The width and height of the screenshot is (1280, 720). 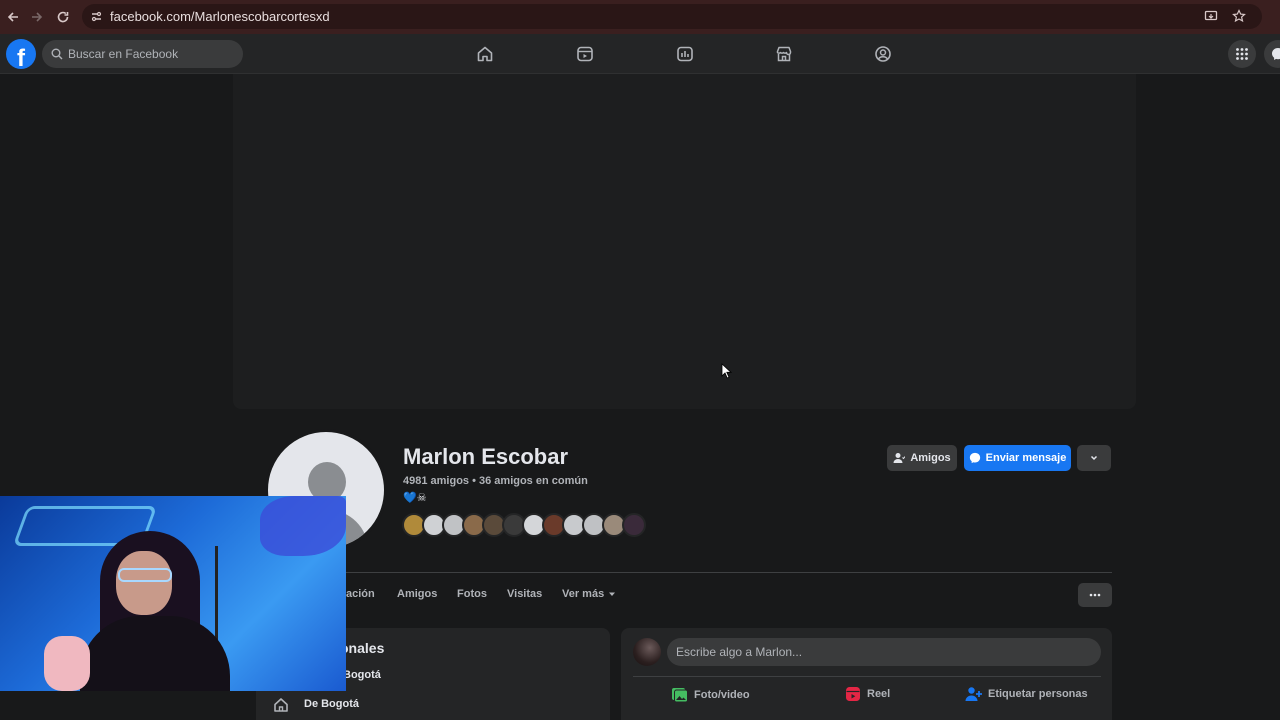 What do you see at coordinates (331, 704) in the screenshot?
I see `details-from: De Bogotá` at bounding box center [331, 704].